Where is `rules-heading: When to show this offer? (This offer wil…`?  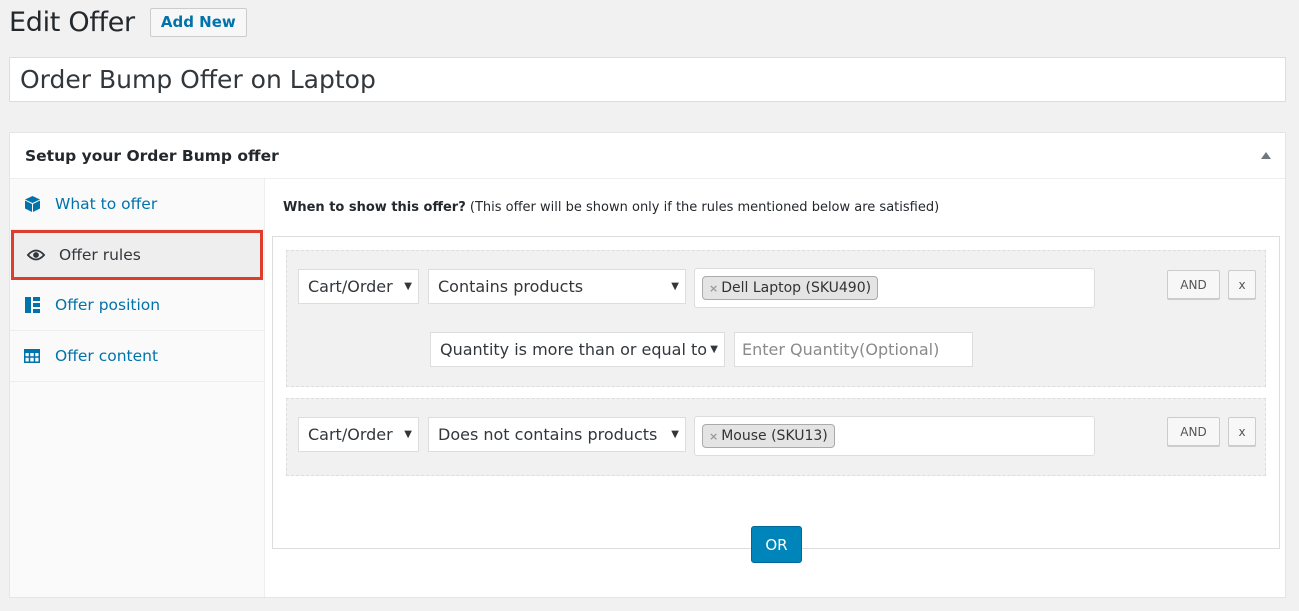
rules-heading: When to show this offer? (This offer wil… is located at coordinates (611, 207).